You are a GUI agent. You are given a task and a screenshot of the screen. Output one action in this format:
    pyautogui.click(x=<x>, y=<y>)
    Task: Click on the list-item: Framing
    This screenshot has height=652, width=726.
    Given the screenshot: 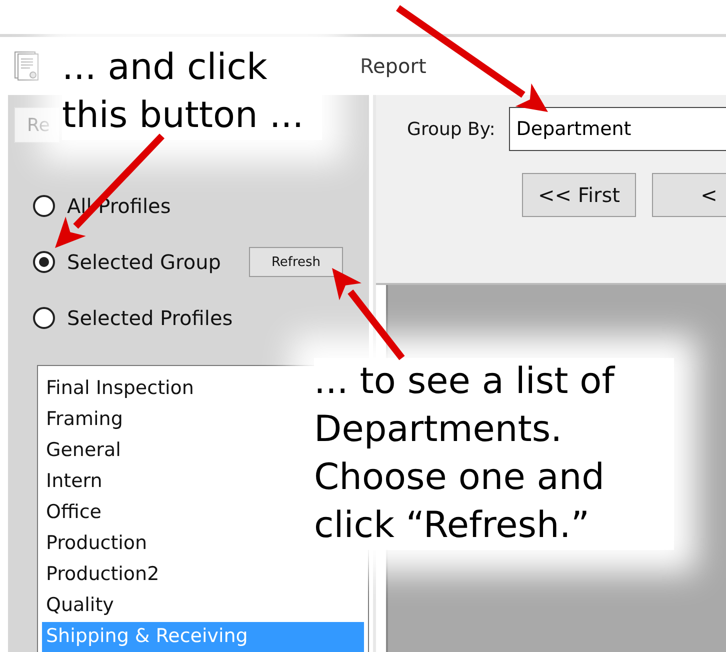 What is the action you would take?
    pyautogui.click(x=82, y=420)
    